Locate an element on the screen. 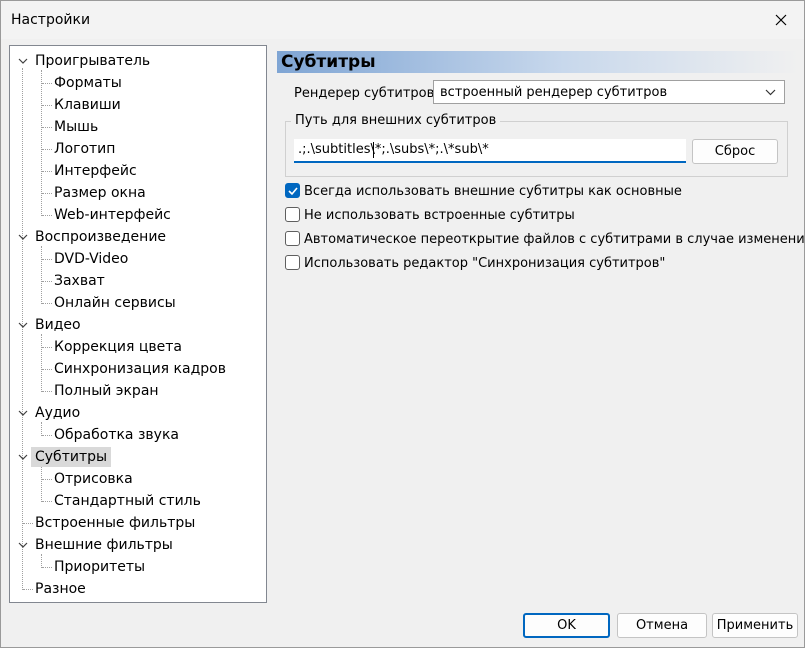 The image size is (805, 648). tree-item-external-filters: Внешние фильтры is located at coordinates (104, 545).